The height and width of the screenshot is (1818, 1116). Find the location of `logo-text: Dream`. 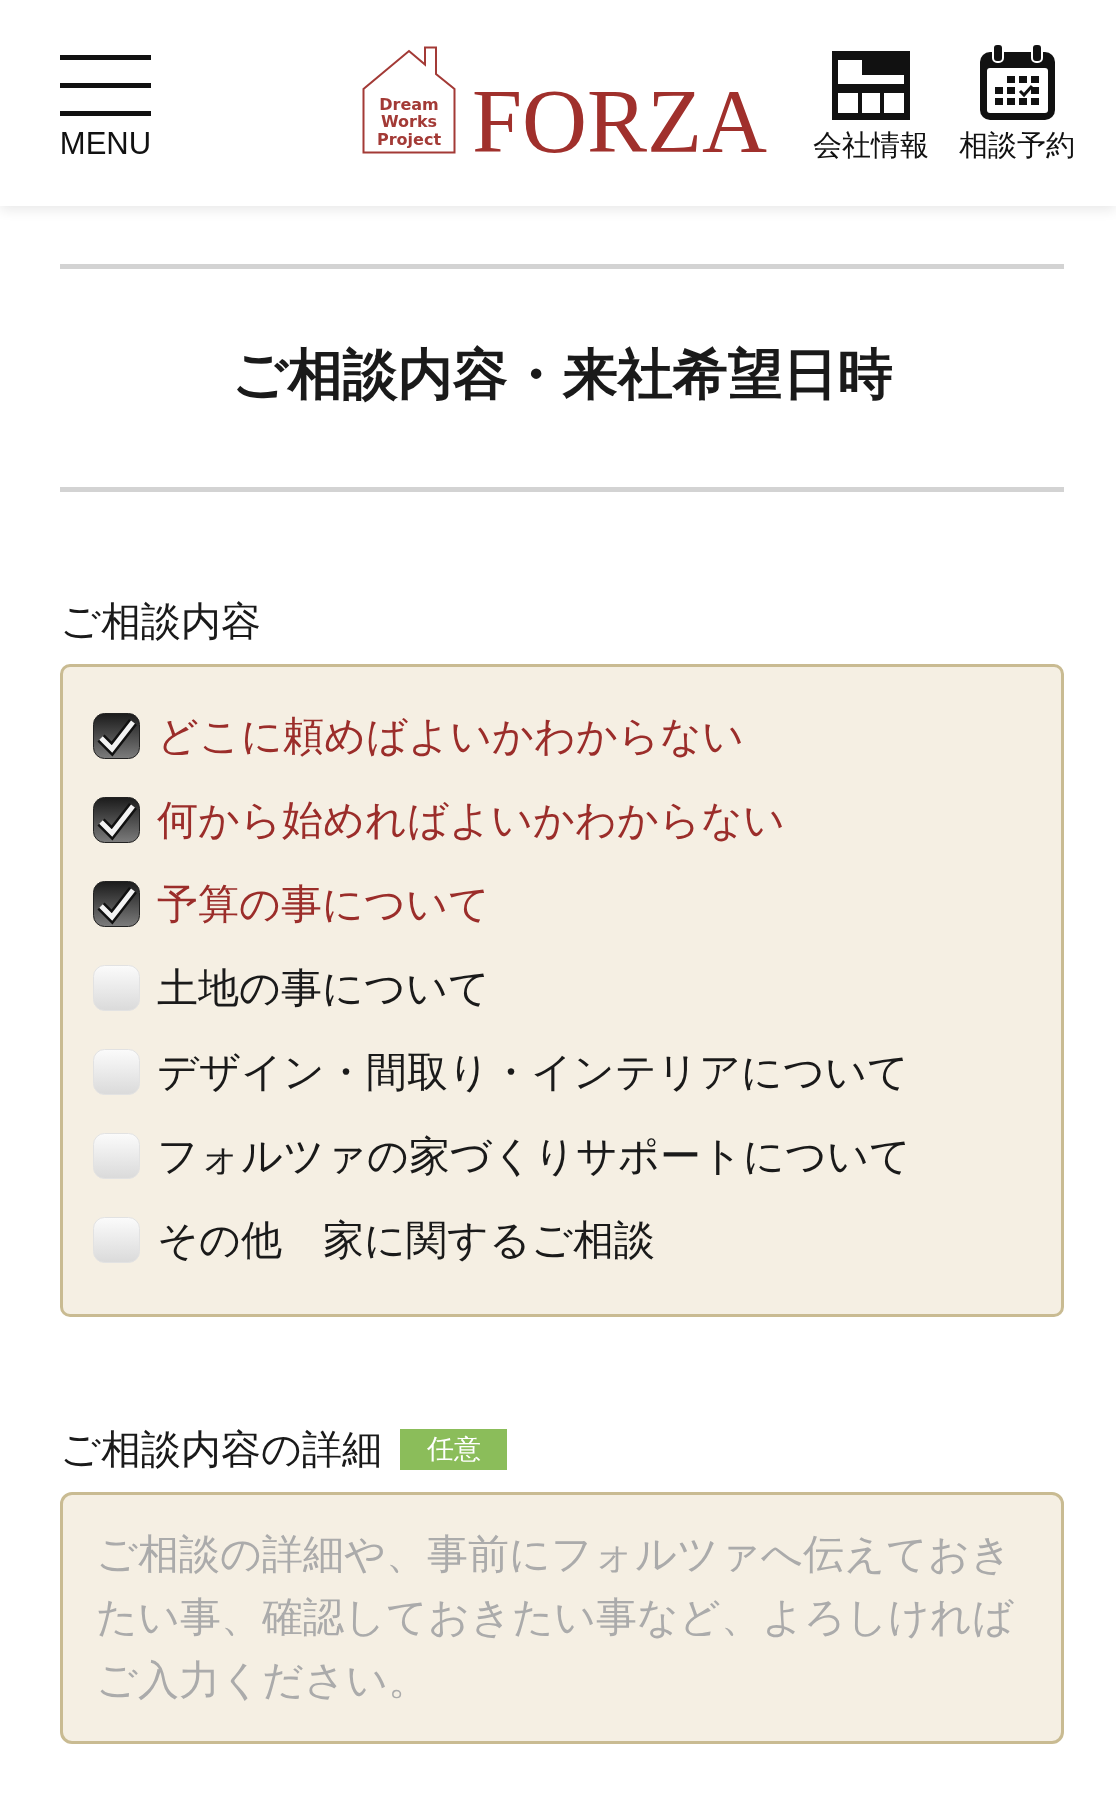

logo-text: Dream is located at coordinates (409, 104).